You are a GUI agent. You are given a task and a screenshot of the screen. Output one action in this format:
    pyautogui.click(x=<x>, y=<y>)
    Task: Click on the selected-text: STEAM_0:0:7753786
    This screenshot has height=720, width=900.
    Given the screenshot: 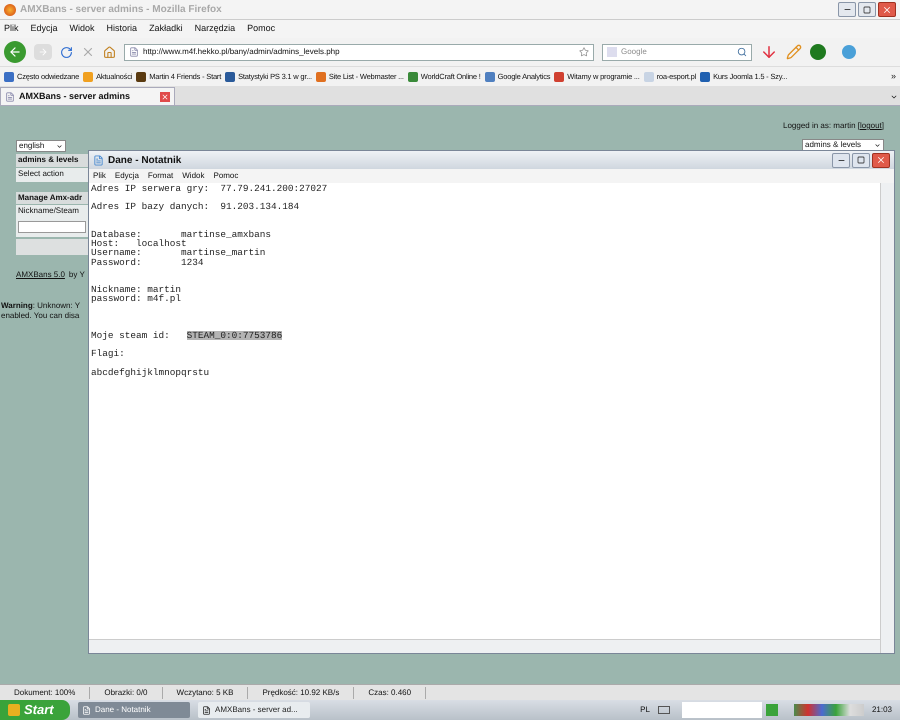 What is the action you would take?
    pyautogui.click(x=234, y=335)
    